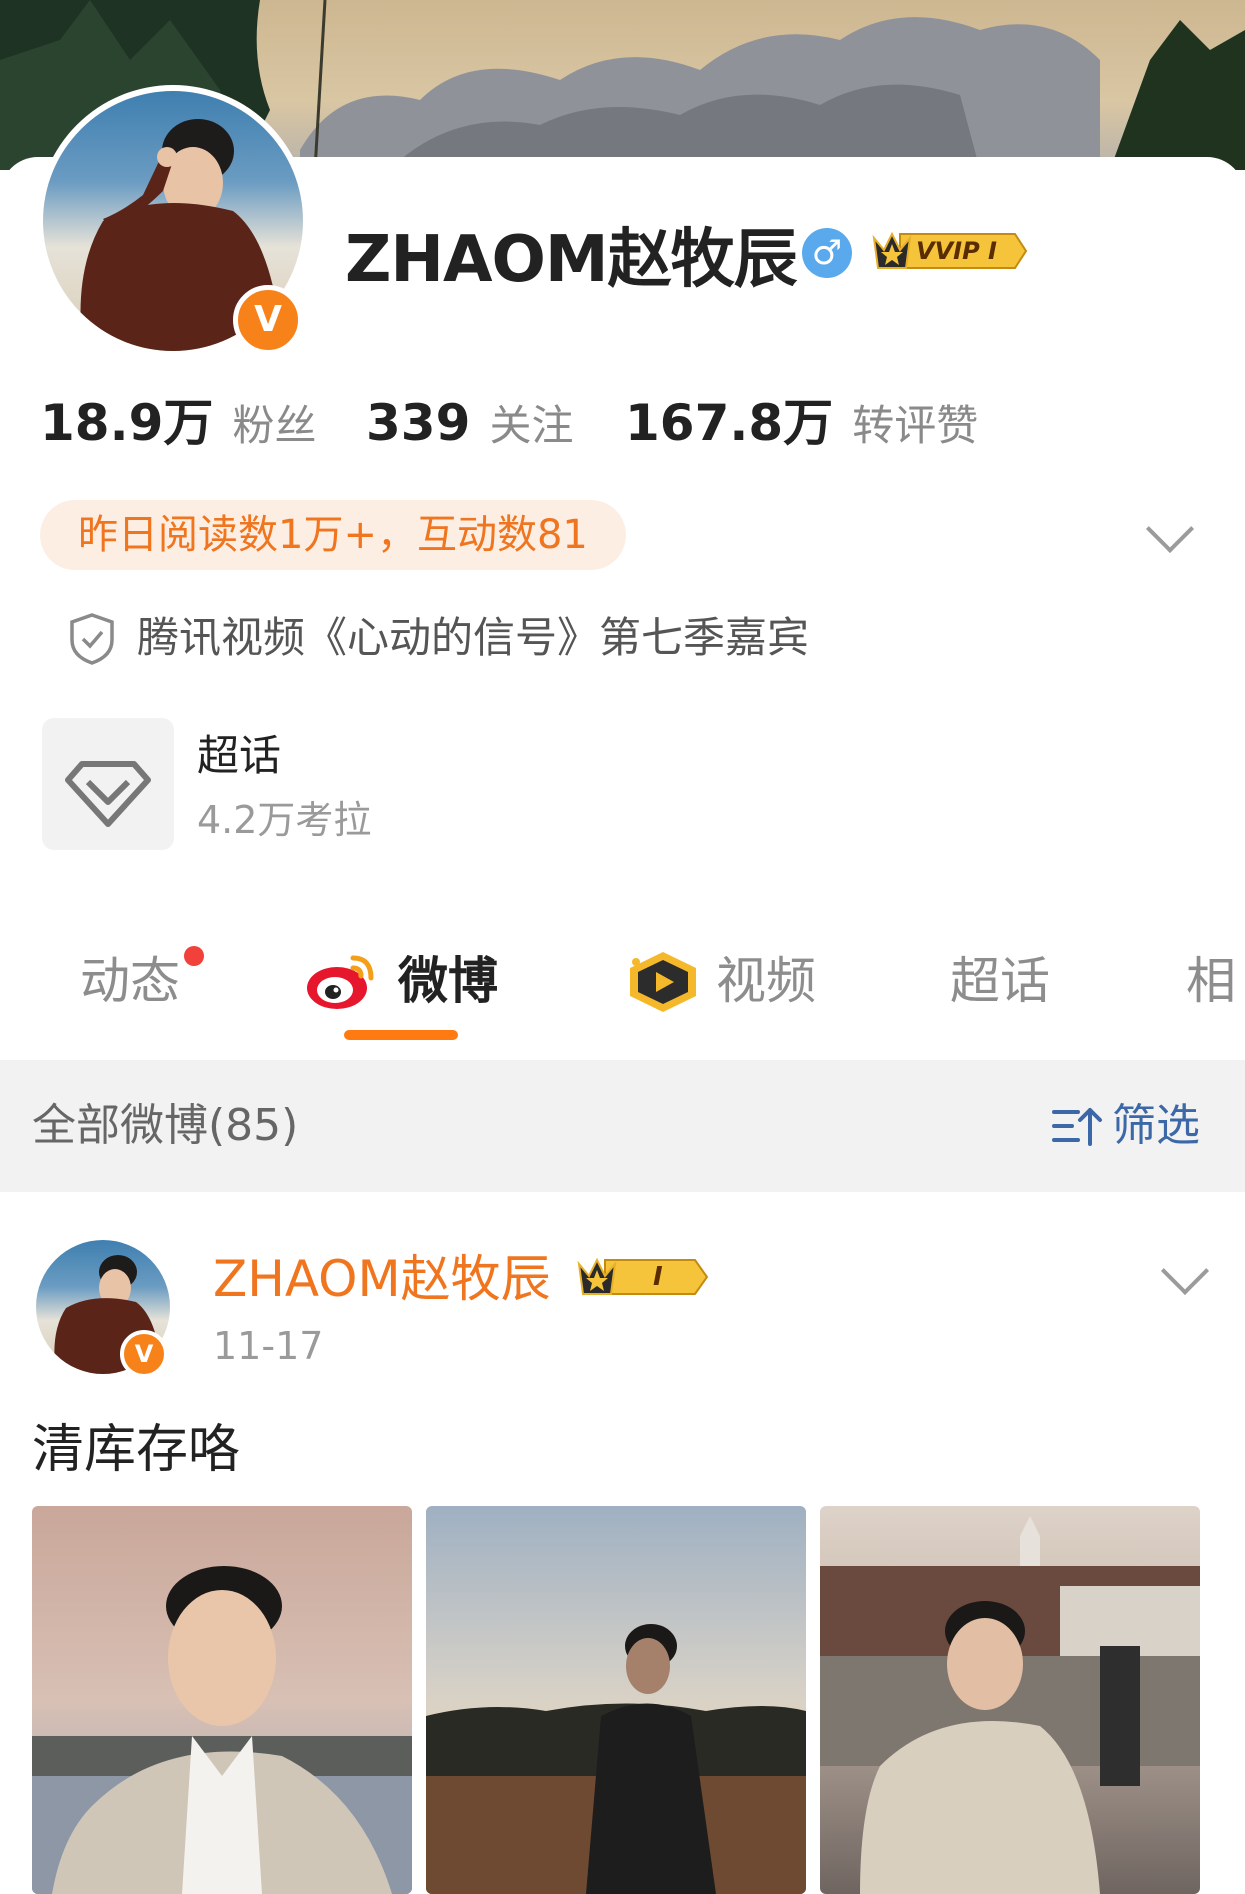 This screenshot has height=1894, width=1245. What do you see at coordinates (268, 320) in the screenshot?
I see `verified-v-icon: V` at bounding box center [268, 320].